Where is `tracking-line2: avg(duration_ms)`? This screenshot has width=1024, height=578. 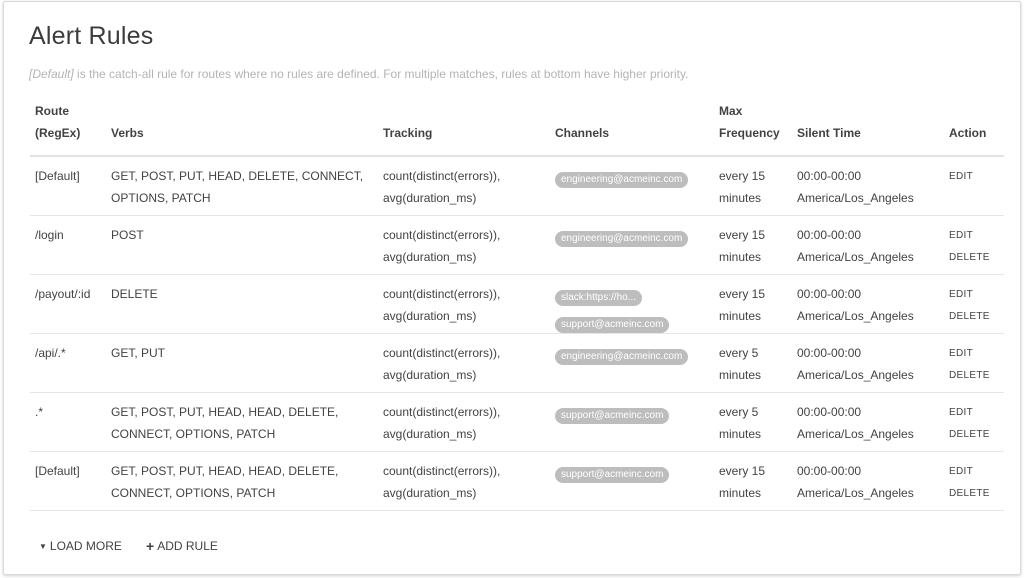 tracking-line2: avg(duration_ms) is located at coordinates (430, 434).